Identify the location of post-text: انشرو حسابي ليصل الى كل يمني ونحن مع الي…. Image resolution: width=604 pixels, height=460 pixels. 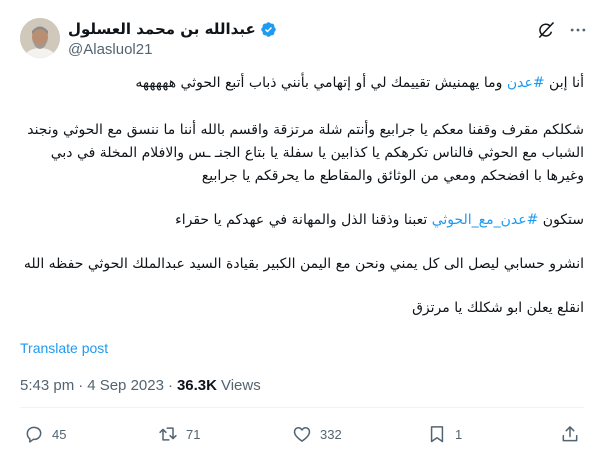
(303, 264).